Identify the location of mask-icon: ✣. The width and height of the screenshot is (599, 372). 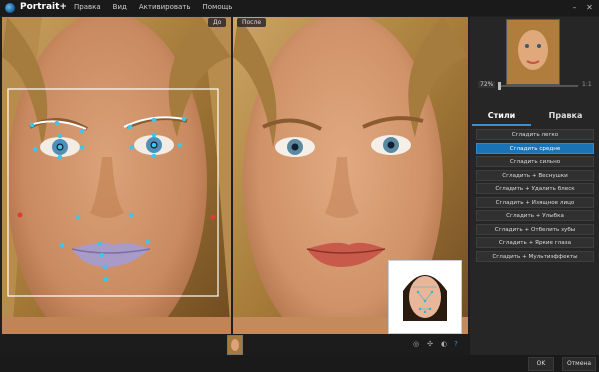
(430, 344).